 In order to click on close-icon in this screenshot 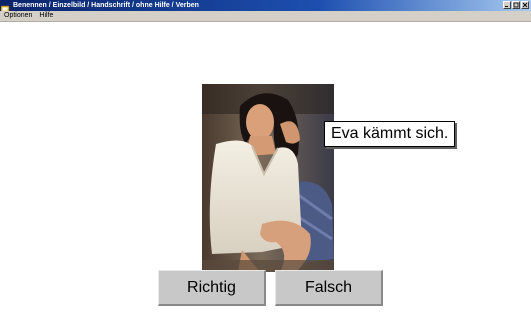, I will do `click(525, 5)`.